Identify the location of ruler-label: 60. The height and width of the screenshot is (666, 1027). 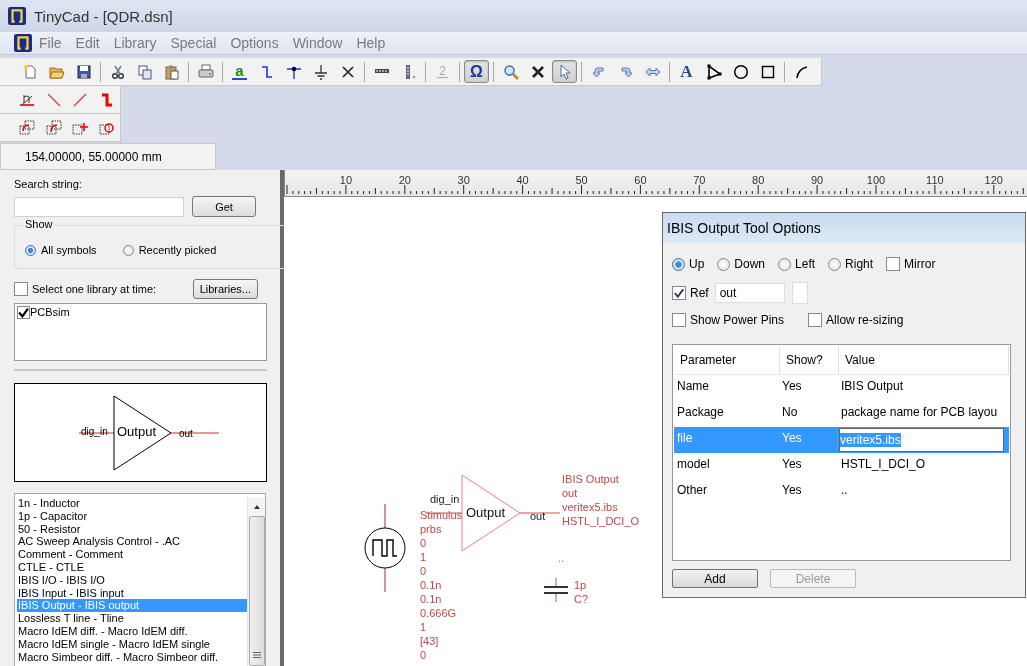
(640, 180).